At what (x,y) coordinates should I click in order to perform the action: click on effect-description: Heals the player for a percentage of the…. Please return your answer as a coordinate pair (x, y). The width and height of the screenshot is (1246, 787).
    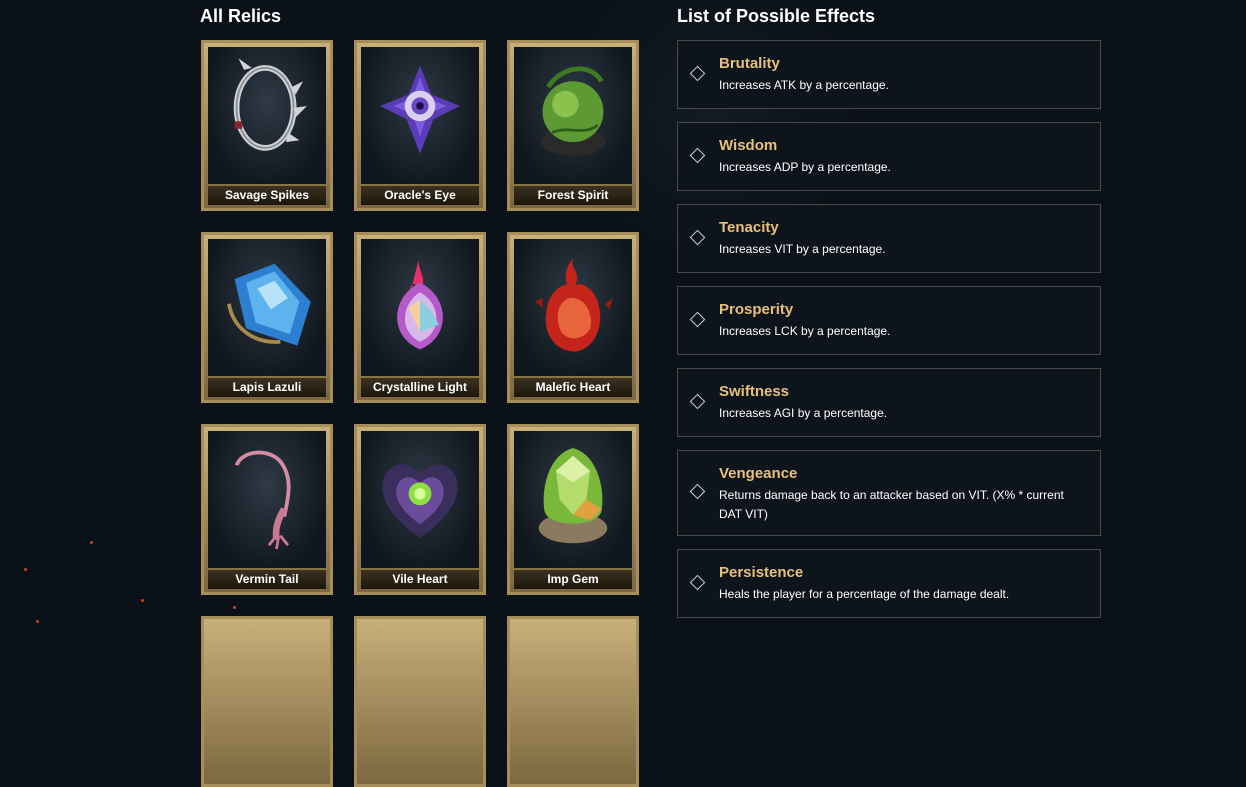
    Looking at the image, I should click on (864, 594).